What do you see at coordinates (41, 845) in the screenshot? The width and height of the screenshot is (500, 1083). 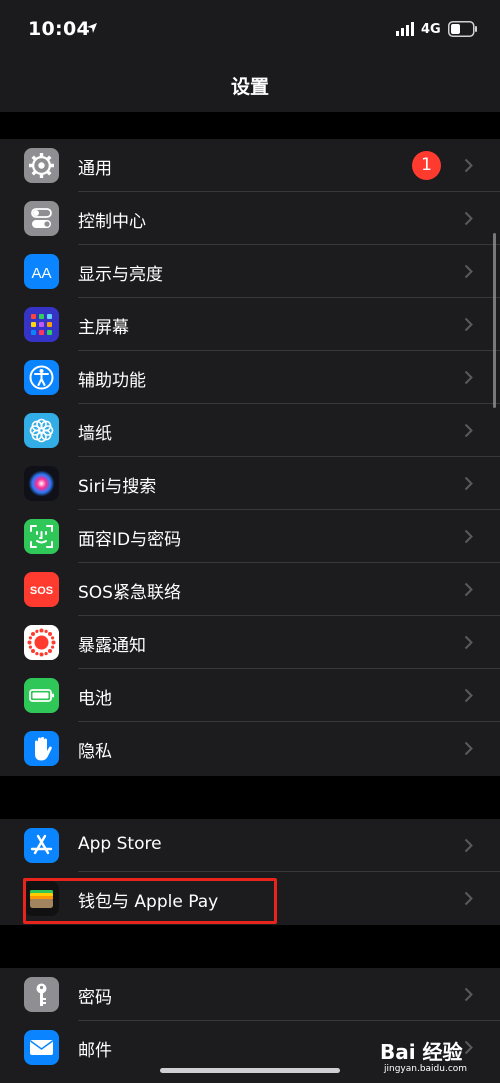 I see `app-store-icon` at bounding box center [41, 845].